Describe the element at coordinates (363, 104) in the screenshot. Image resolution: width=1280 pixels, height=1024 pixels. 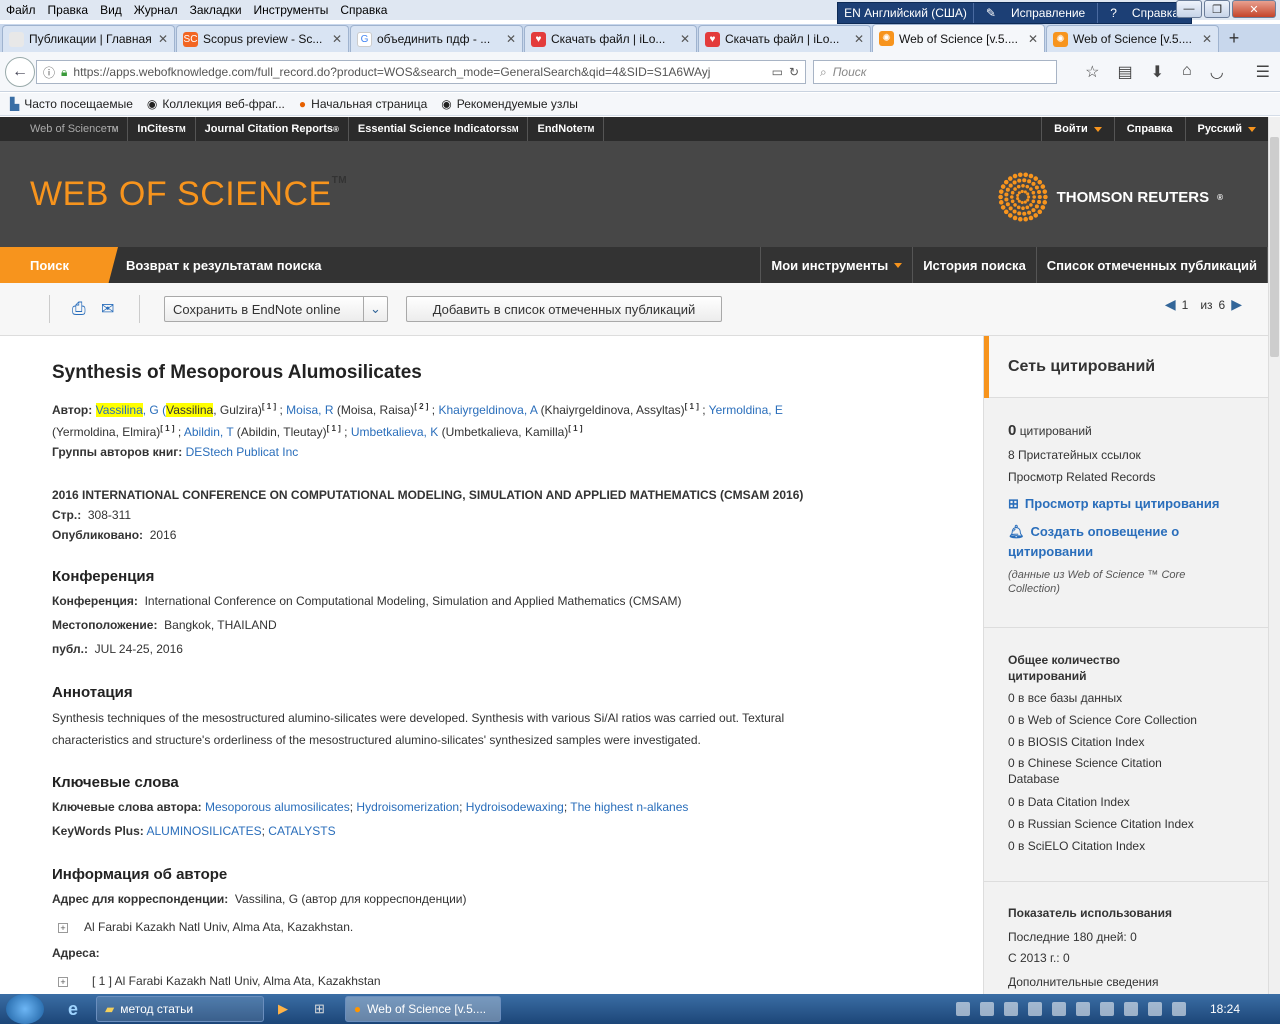
I see `bookmark-homepage: ● Начальная страница` at that location.